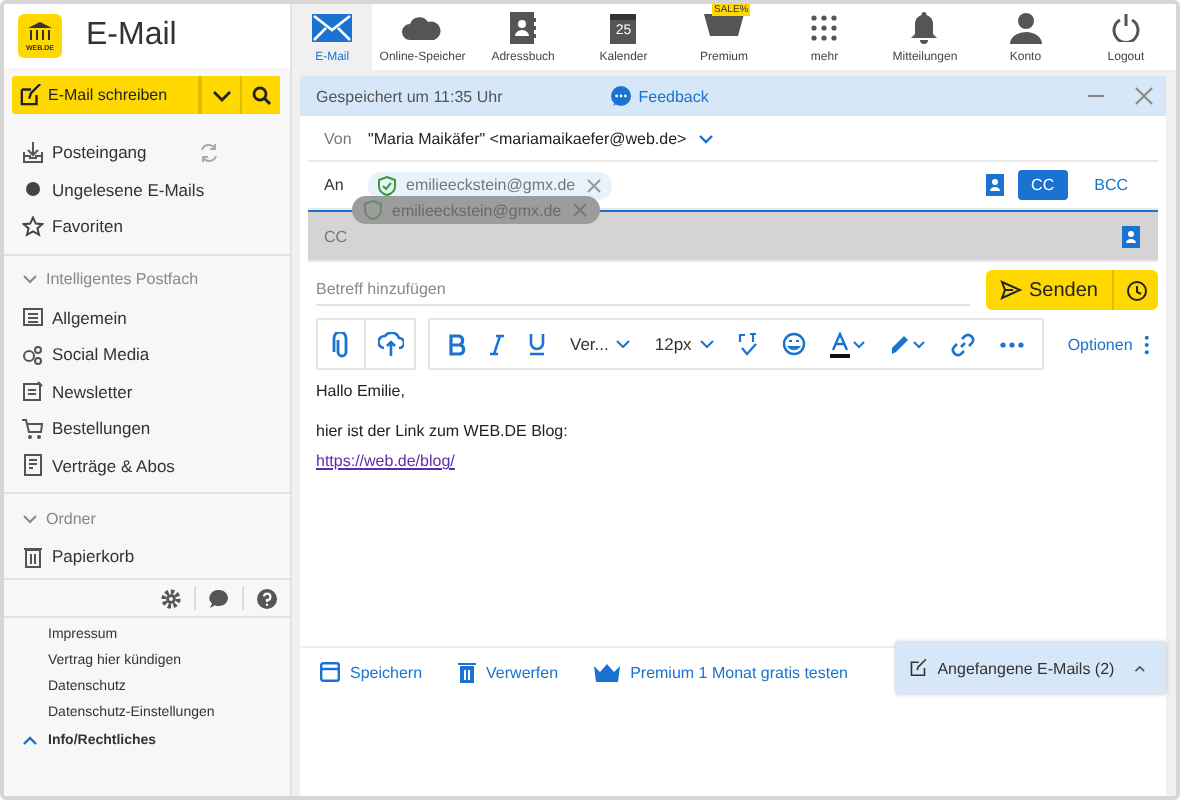 This screenshot has height=800, width=1180. What do you see at coordinates (339, 138) in the screenshot?
I see `field-label: Von` at bounding box center [339, 138].